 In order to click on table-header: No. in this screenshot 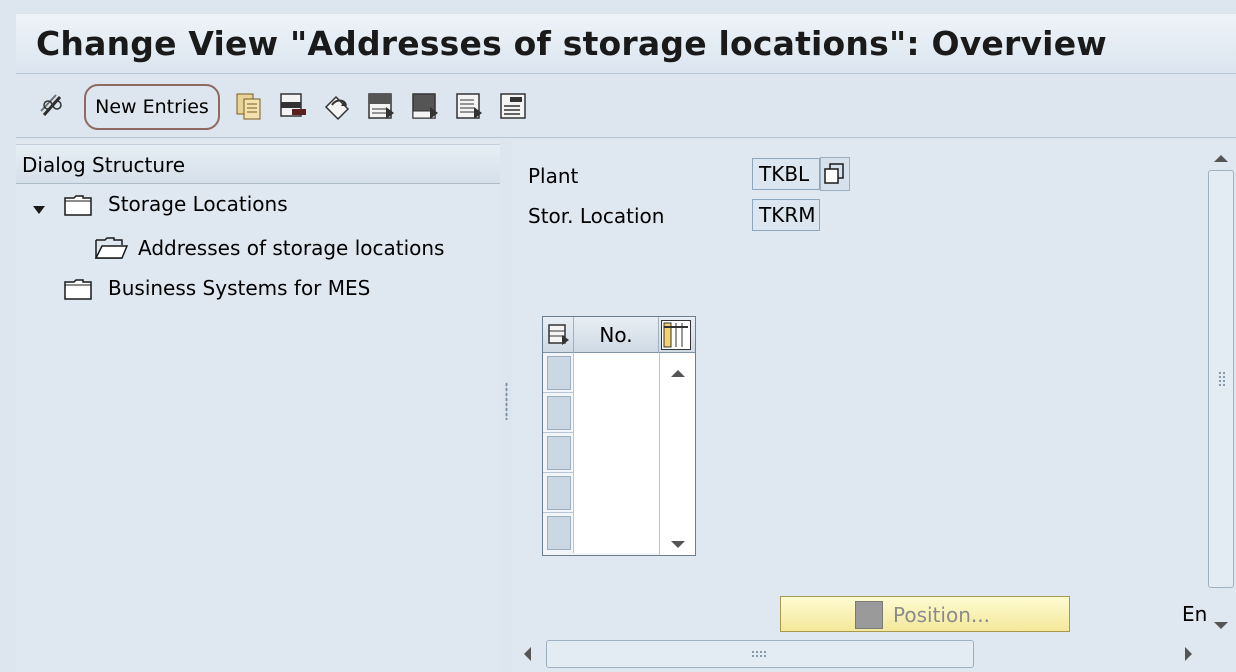, I will do `click(619, 335)`.